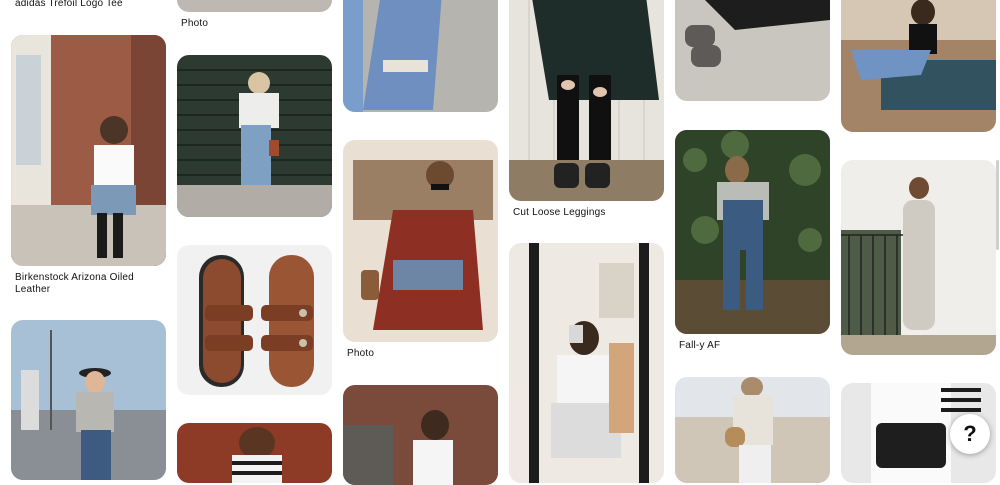  I want to click on leggings-photo, so click(586, 100).